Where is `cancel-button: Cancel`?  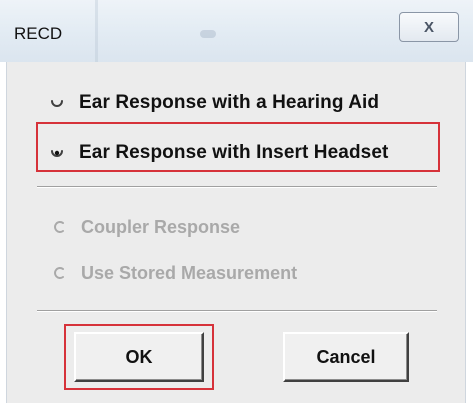 cancel-button: Cancel is located at coordinates (346, 357).